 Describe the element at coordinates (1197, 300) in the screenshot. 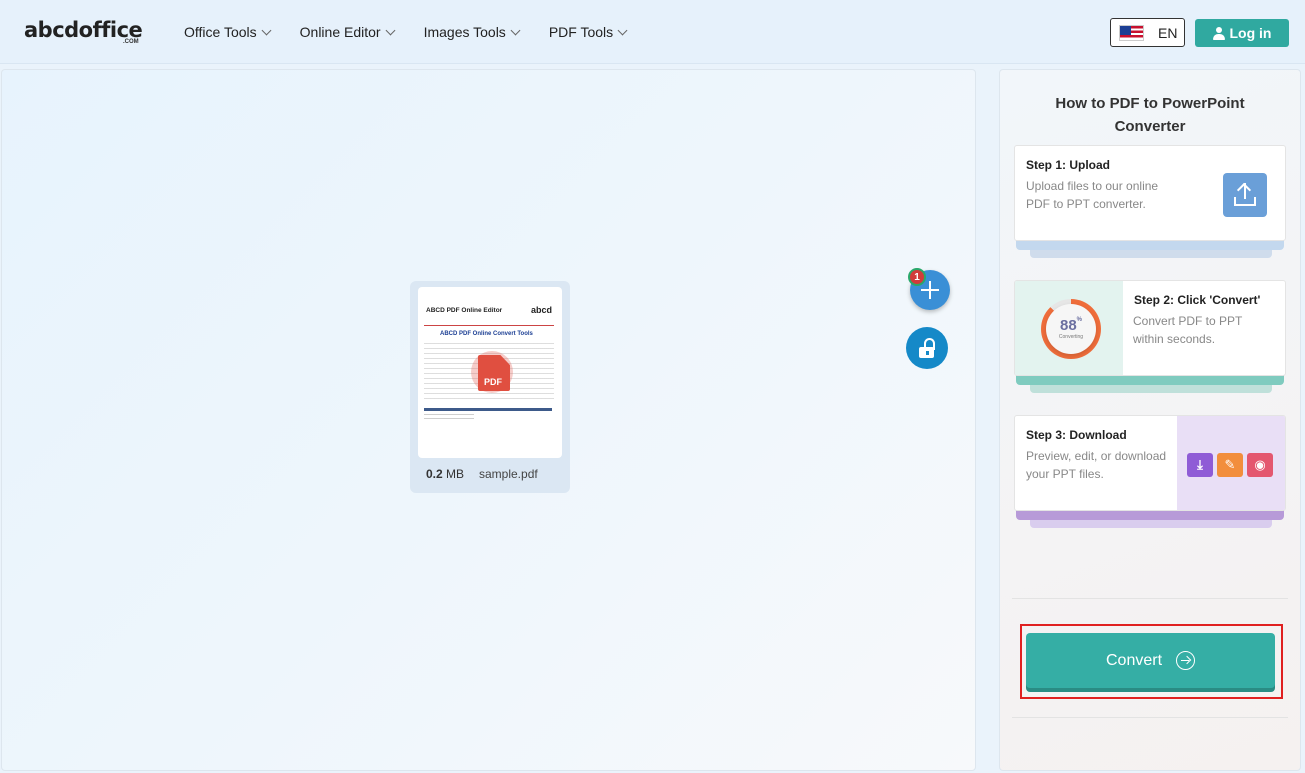

I see `step-2-title: Step 2: Click 'Convert'` at that location.